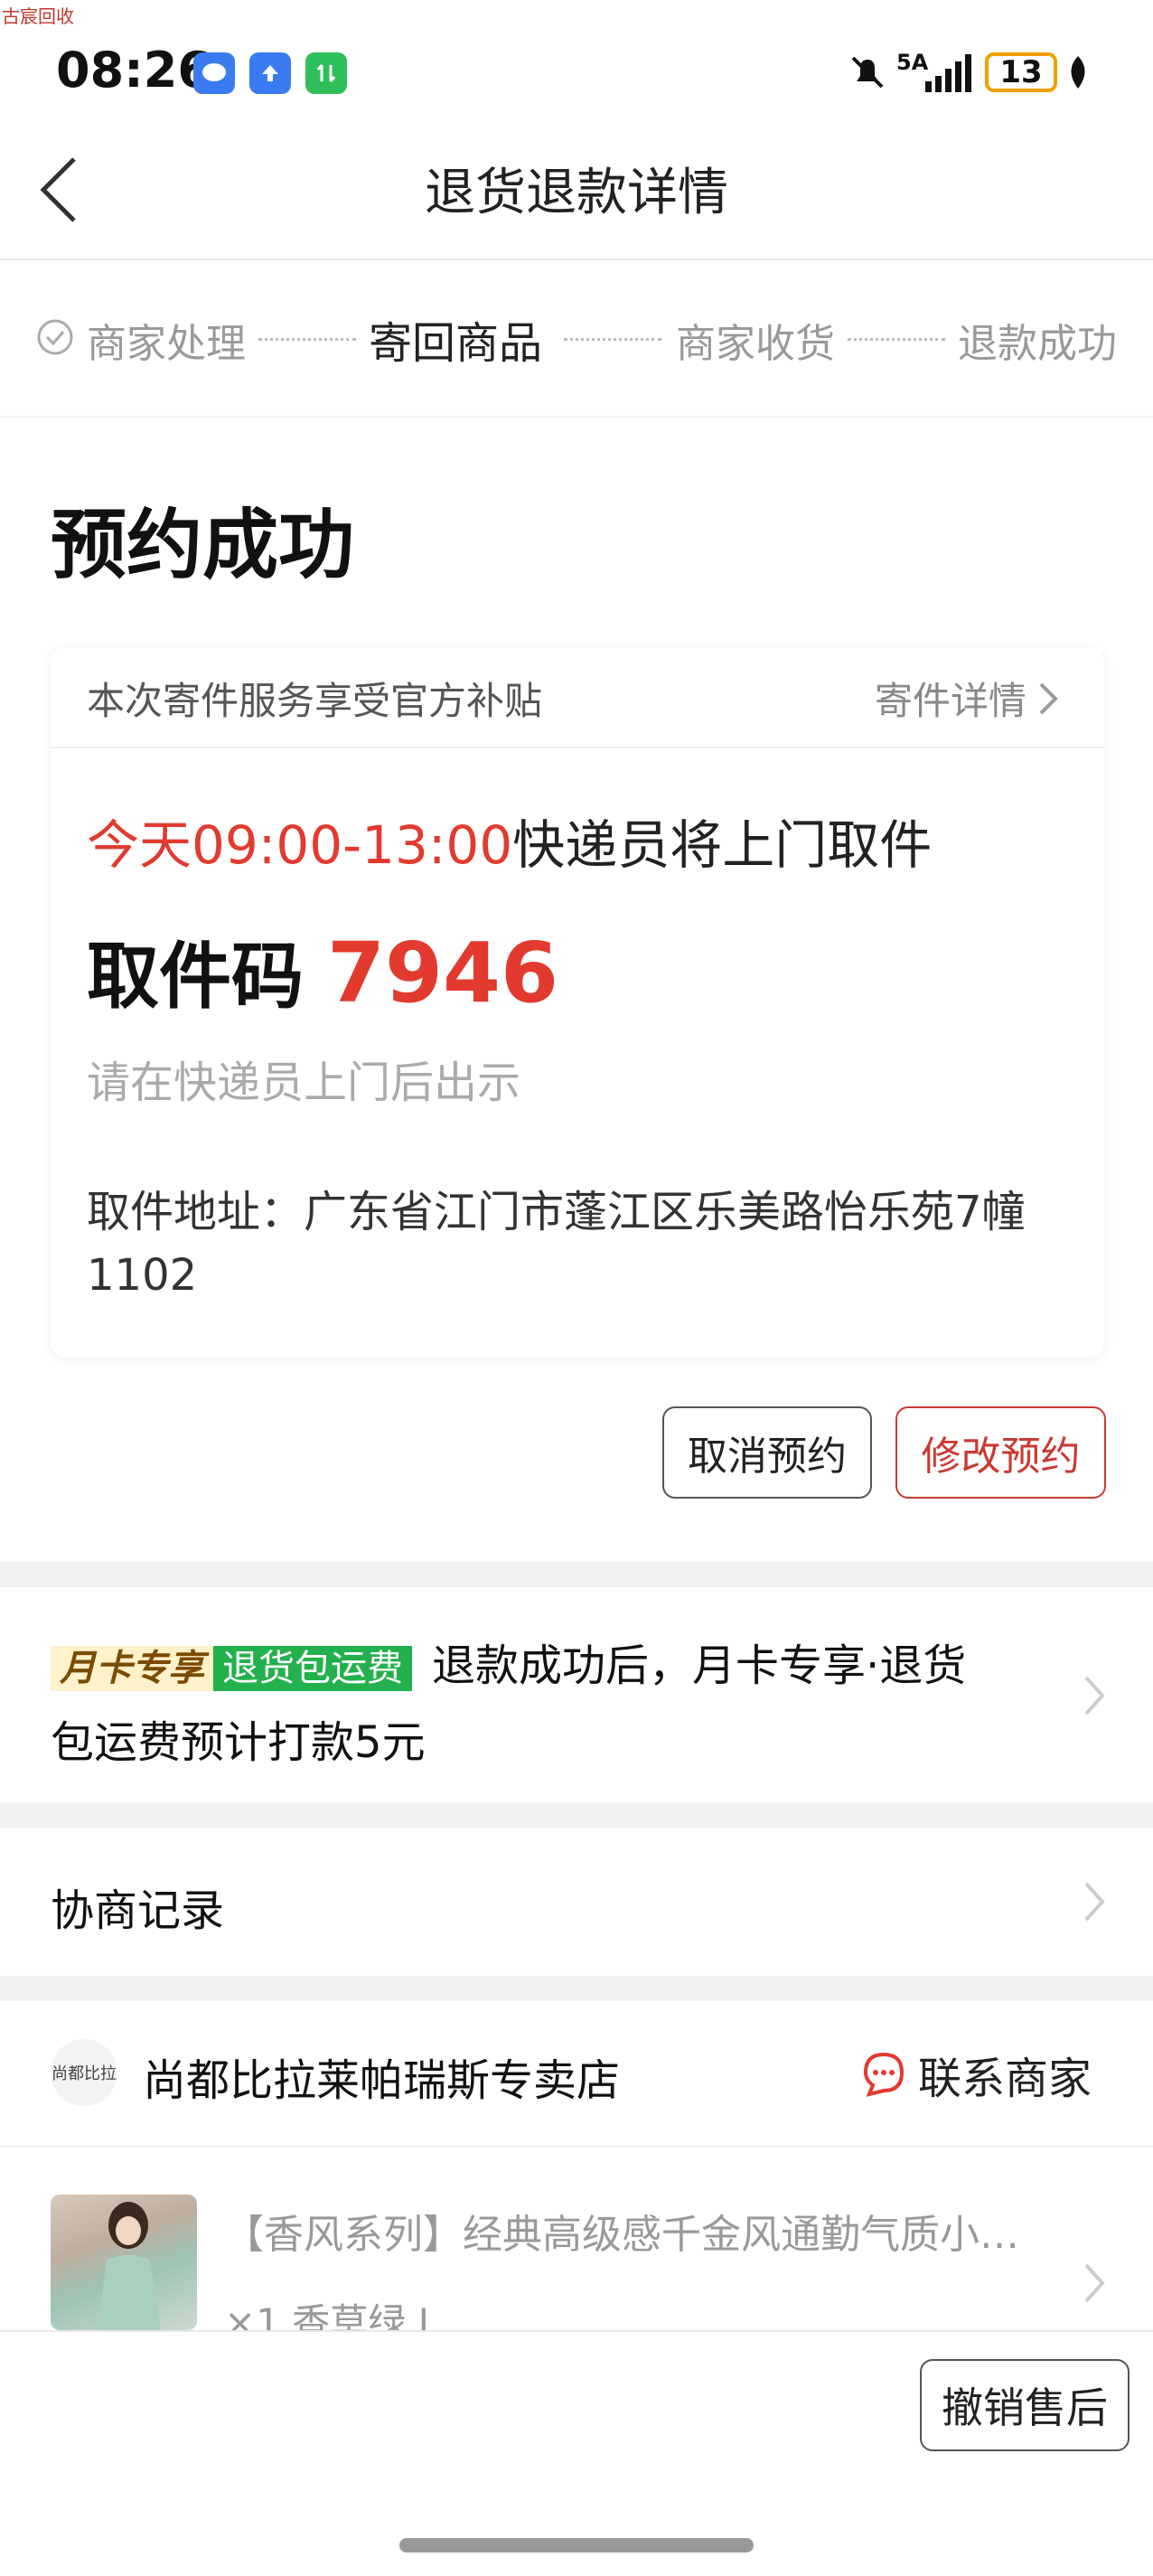  Describe the element at coordinates (203, 1742) in the screenshot. I see `promo-text-line2: 包运费预计打款` at that location.